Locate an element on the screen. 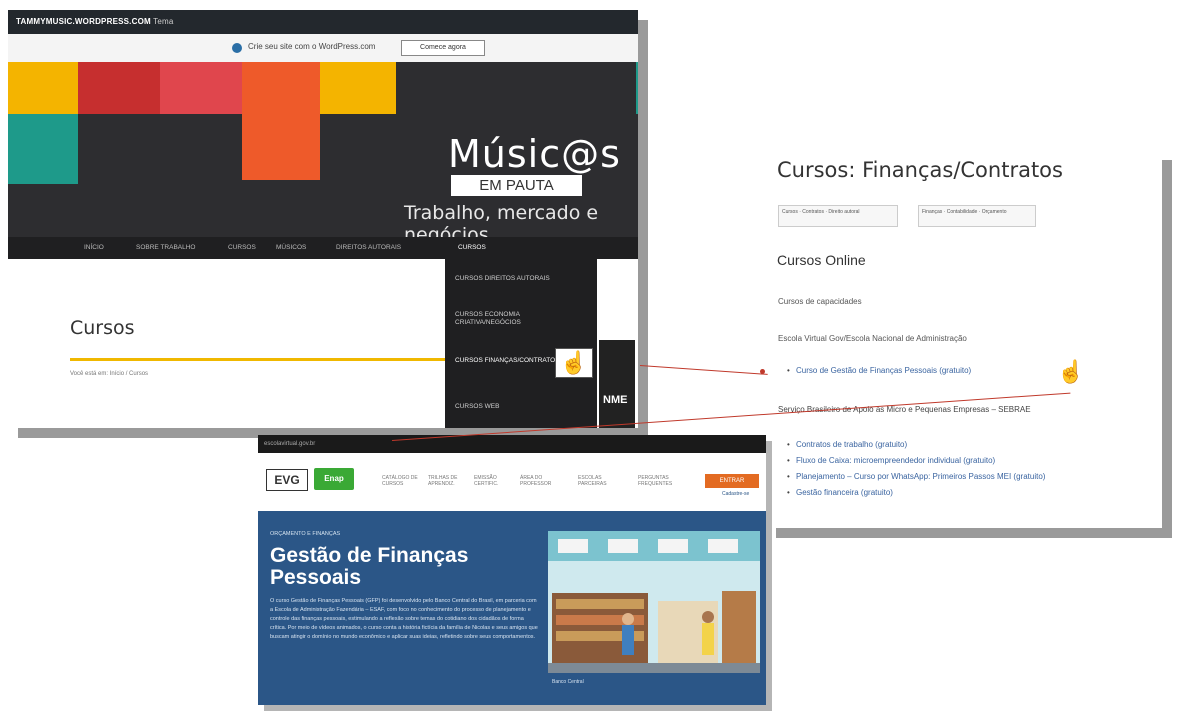 The image size is (1178, 713). subsection-text: Cursos de capacidades is located at coordinates (820, 301).